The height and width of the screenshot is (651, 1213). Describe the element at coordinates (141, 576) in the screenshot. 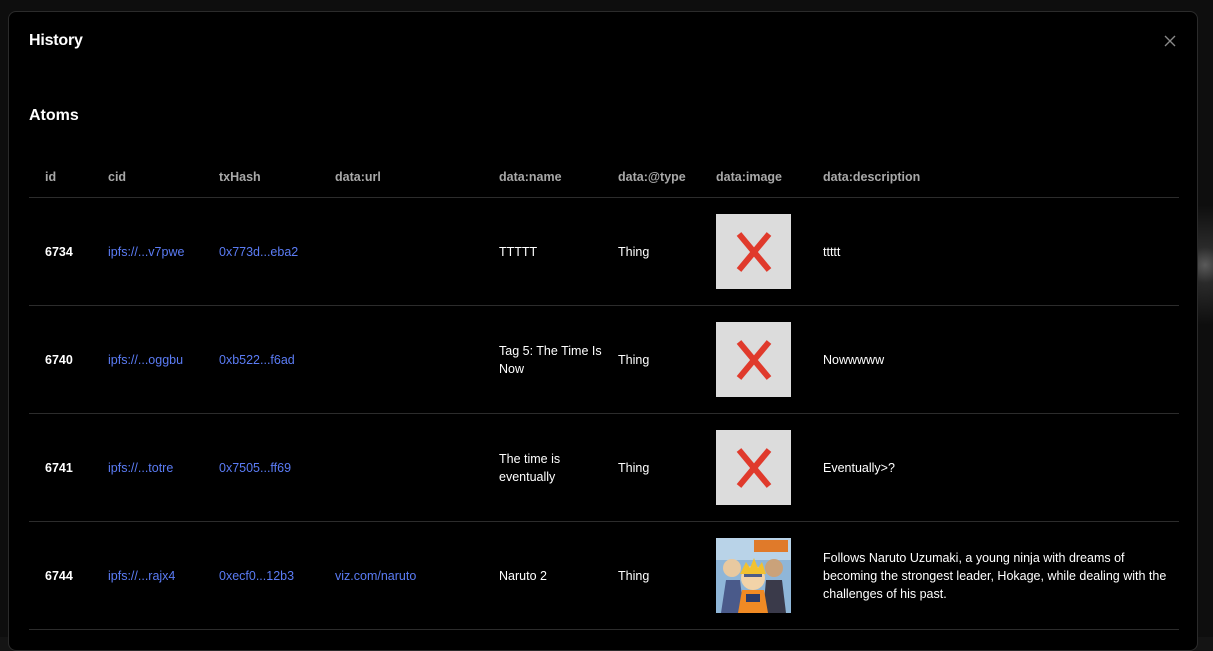

I see `cid-link: ipfs://...rajx4` at that location.